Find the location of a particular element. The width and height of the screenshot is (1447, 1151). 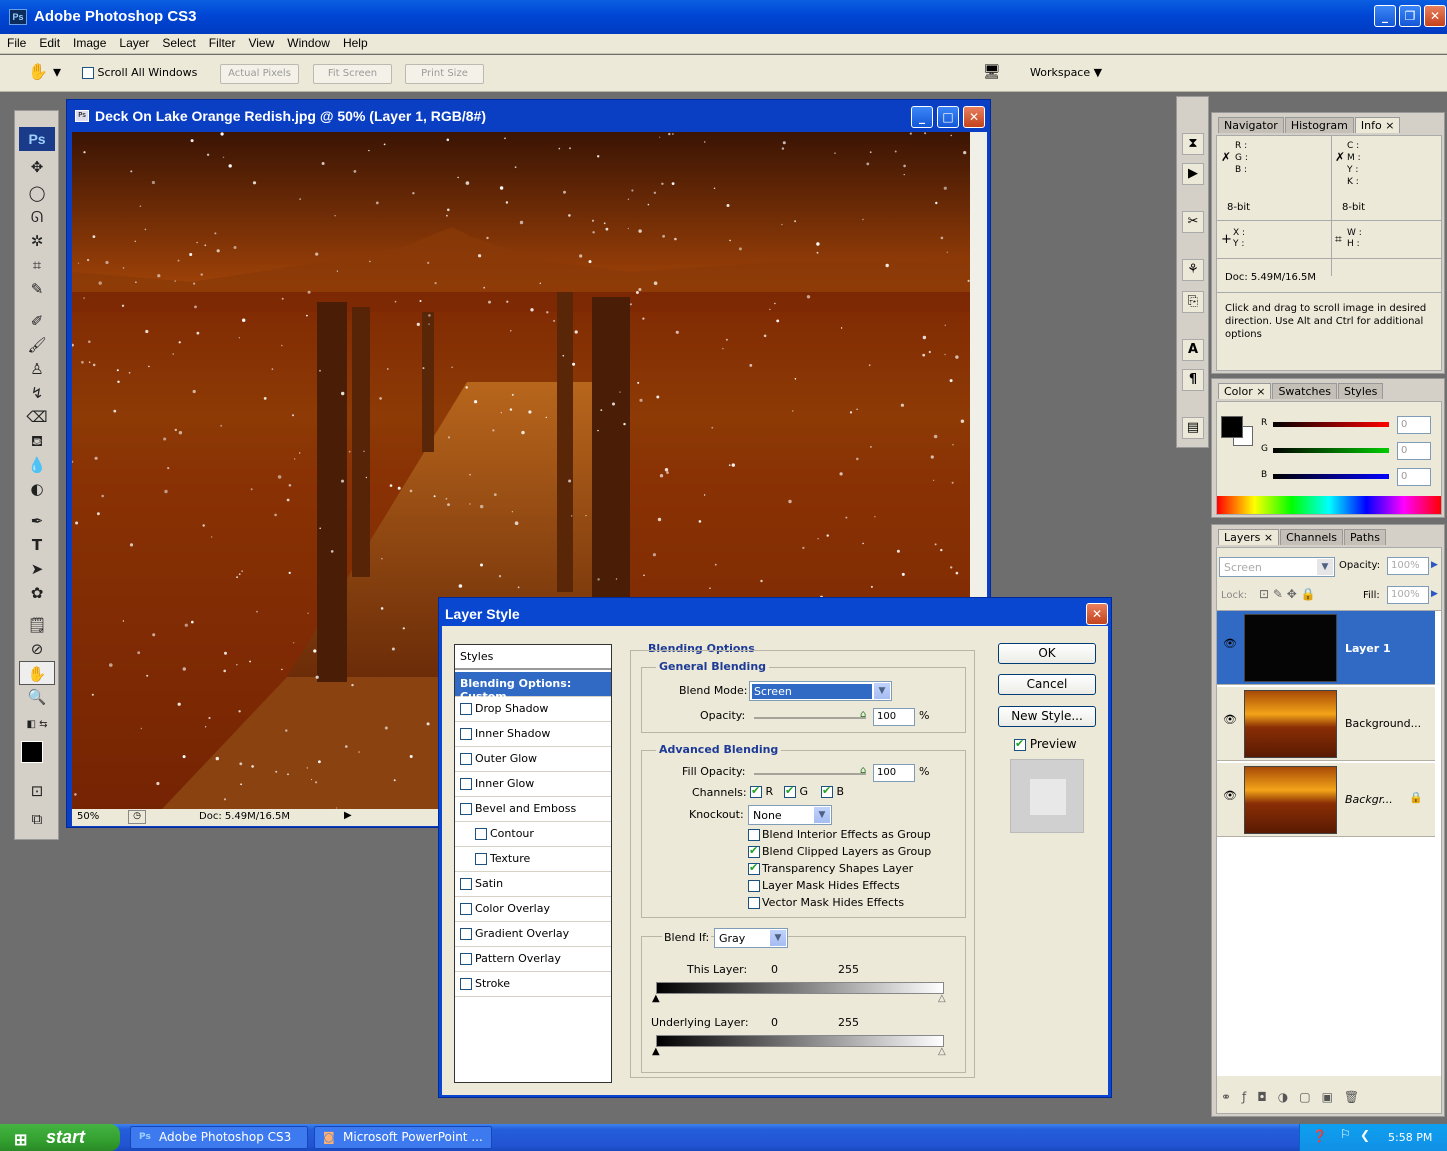

slice-tool-icon: ✎ is located at coordinates (37, 289).